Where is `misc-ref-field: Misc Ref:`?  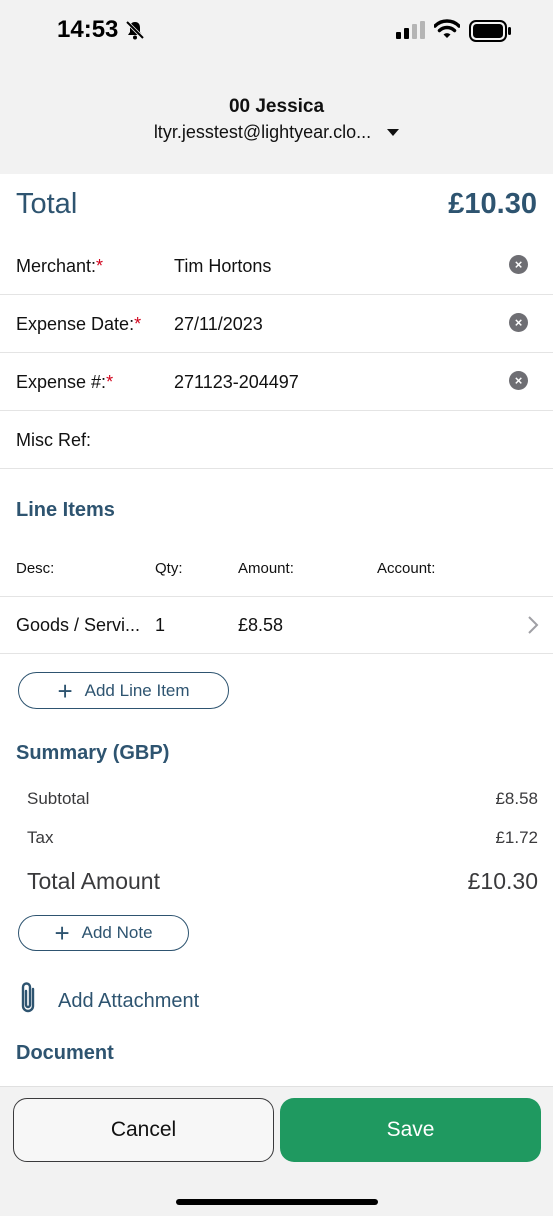 misc-ref-field: Misc Ref: is located at coordinates (276, 439).